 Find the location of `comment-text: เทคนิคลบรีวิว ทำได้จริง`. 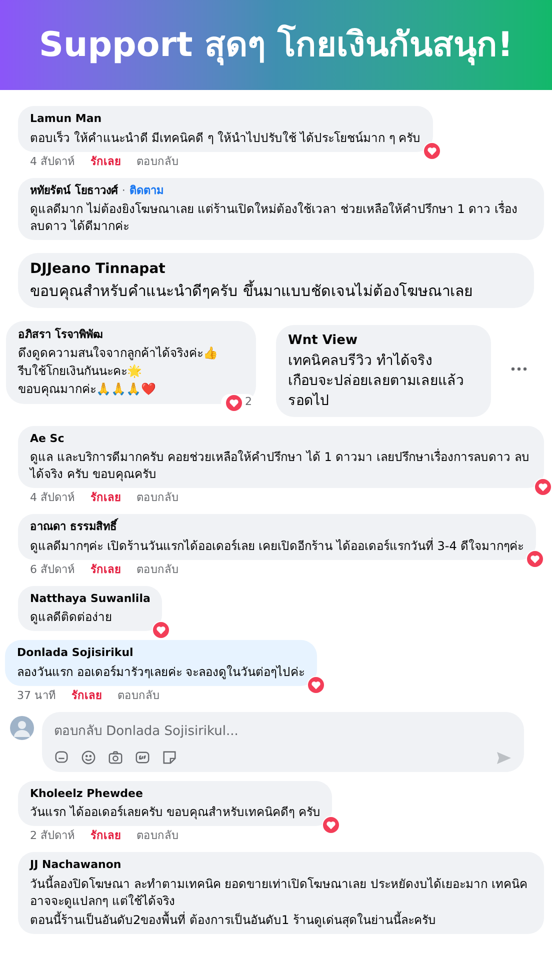

comment-text: เทคนิคลบรีวิว ทำได้จริง is located at coordinates (361, 361).